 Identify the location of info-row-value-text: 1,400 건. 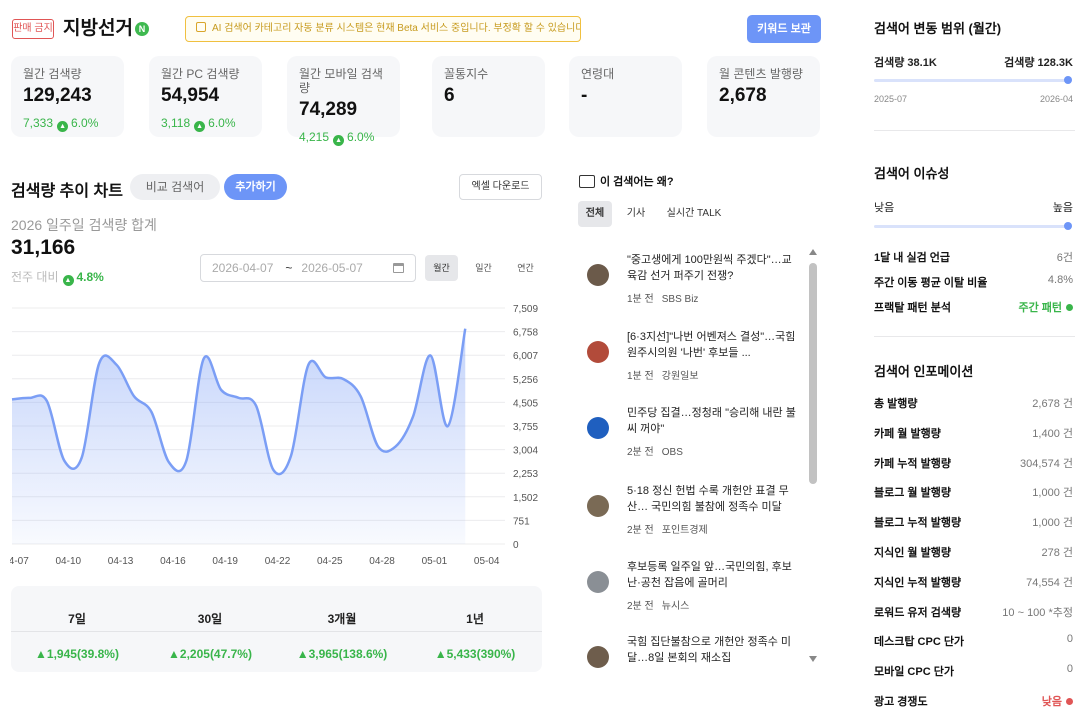
(1052, 434).